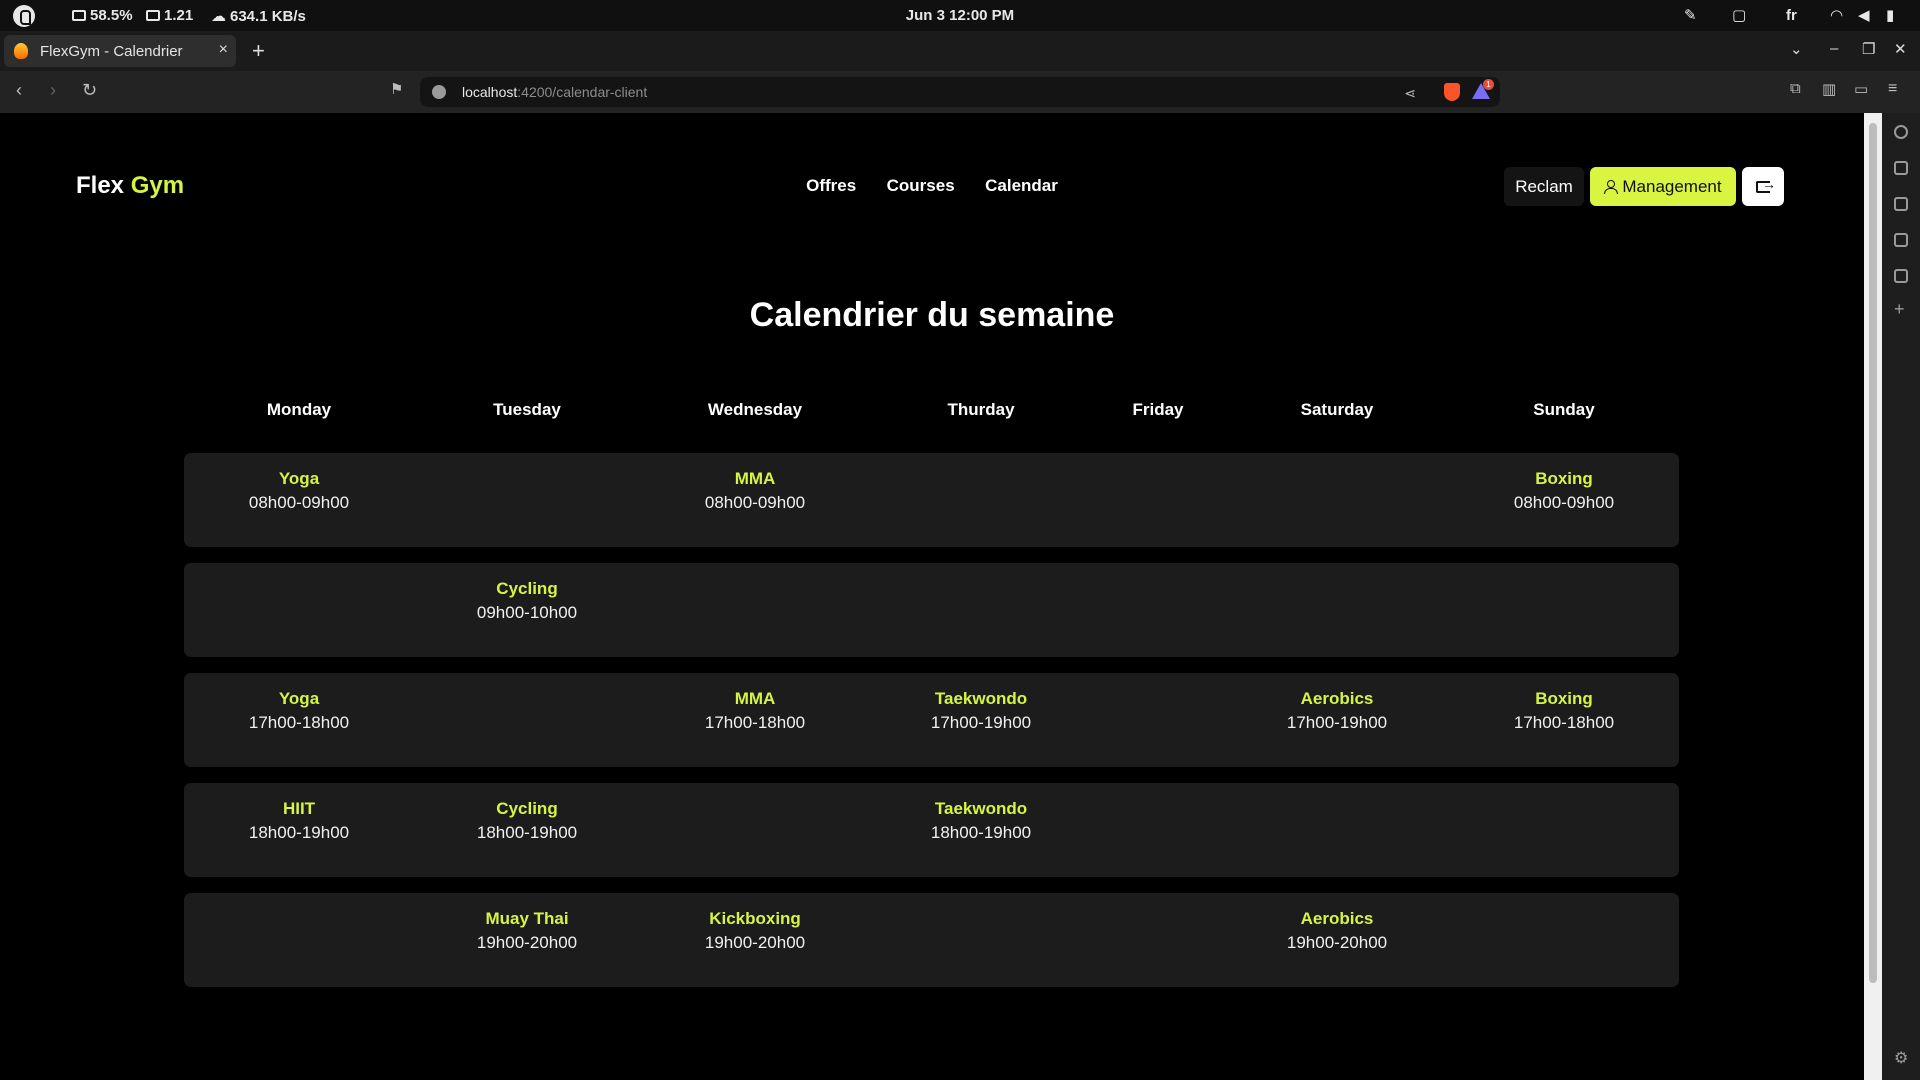  What do you see at coordinates (1861, 89) in the screenshot?
I see `wallet-icon: ▭` at bounding box center [1861, 89].